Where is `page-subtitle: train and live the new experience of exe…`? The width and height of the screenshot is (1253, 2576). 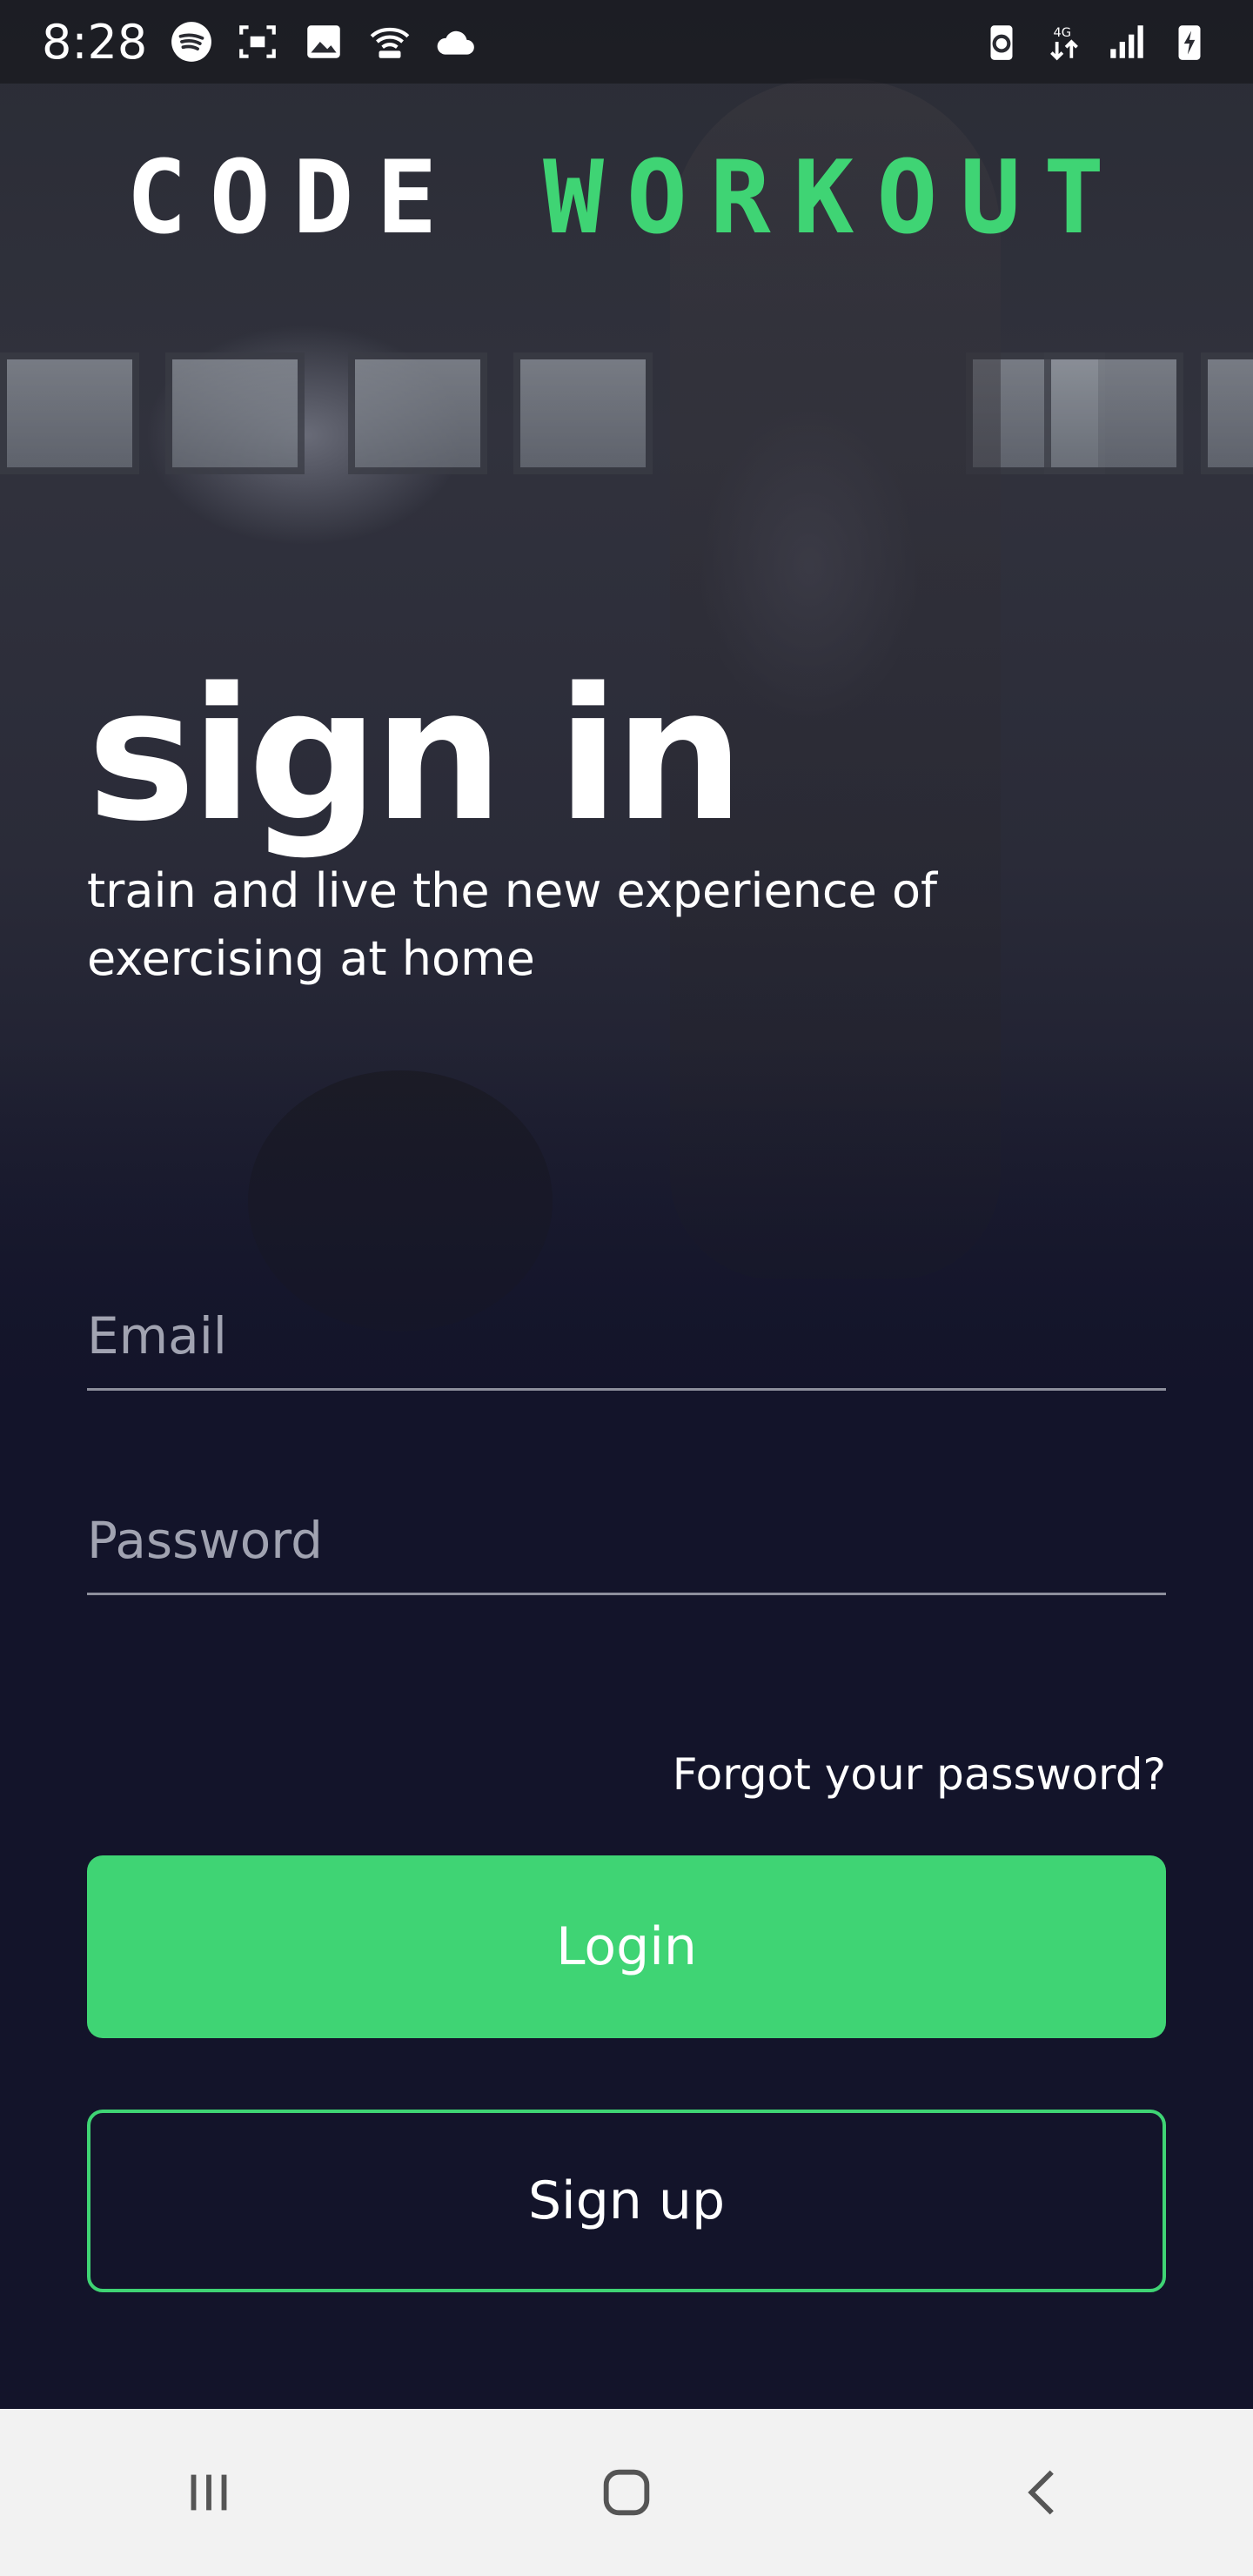 page-subtitle: train and live the new experience of exe… is located at coordinates (512, 925).